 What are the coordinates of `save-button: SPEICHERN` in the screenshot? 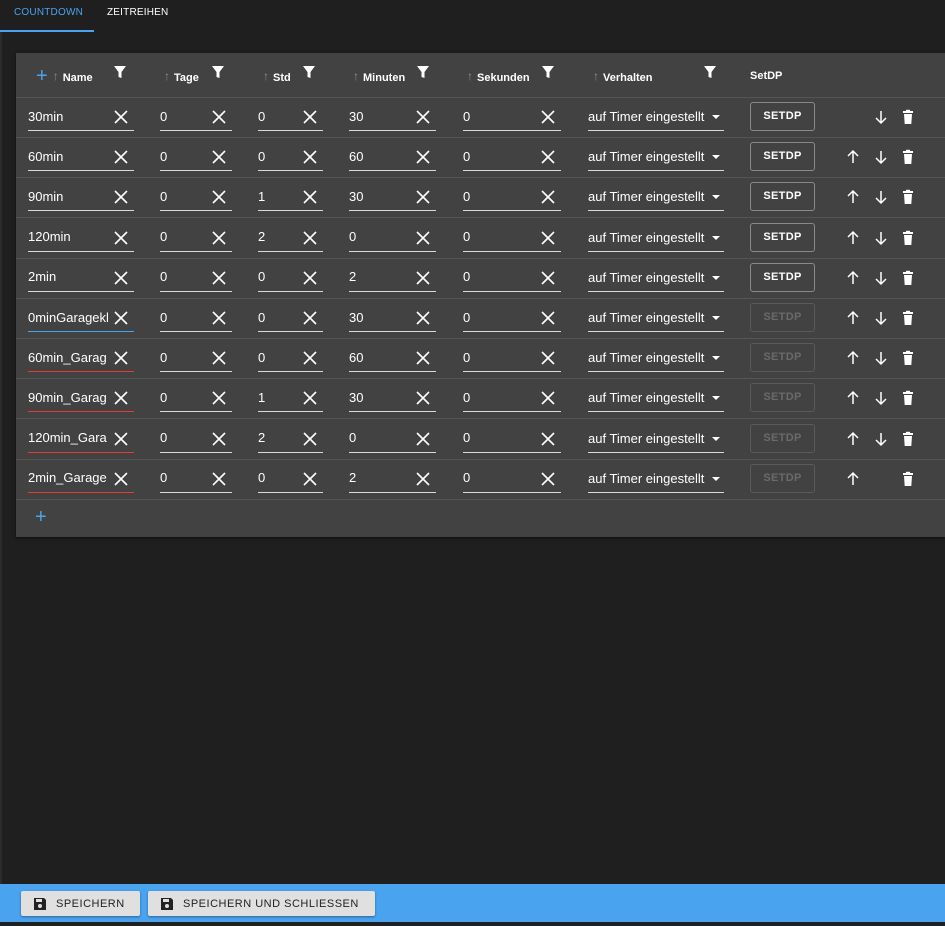 It's located at (80, 903).